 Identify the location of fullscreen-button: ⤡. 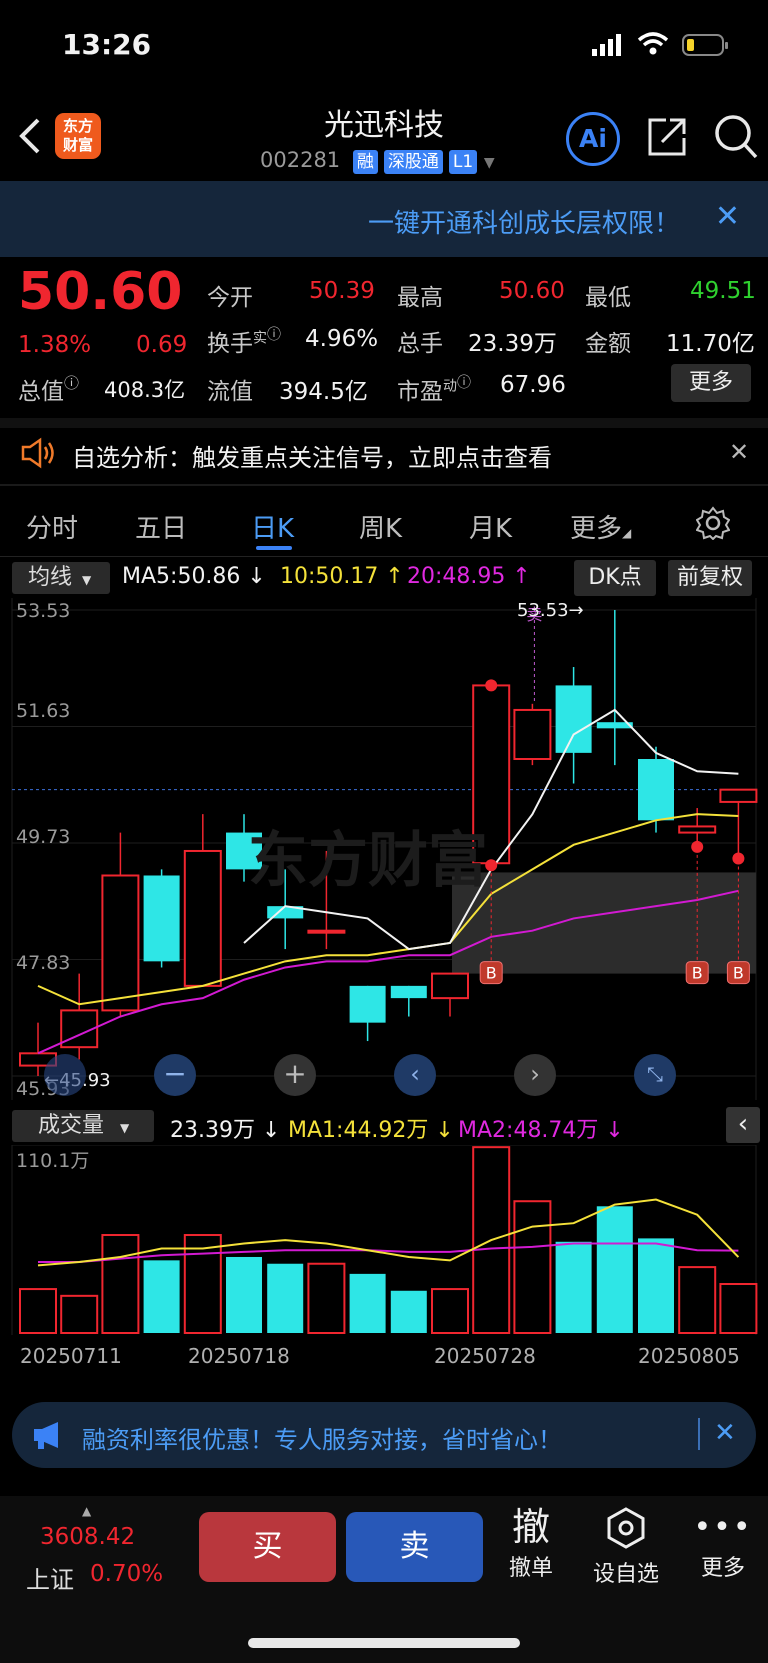
(655, 1075).